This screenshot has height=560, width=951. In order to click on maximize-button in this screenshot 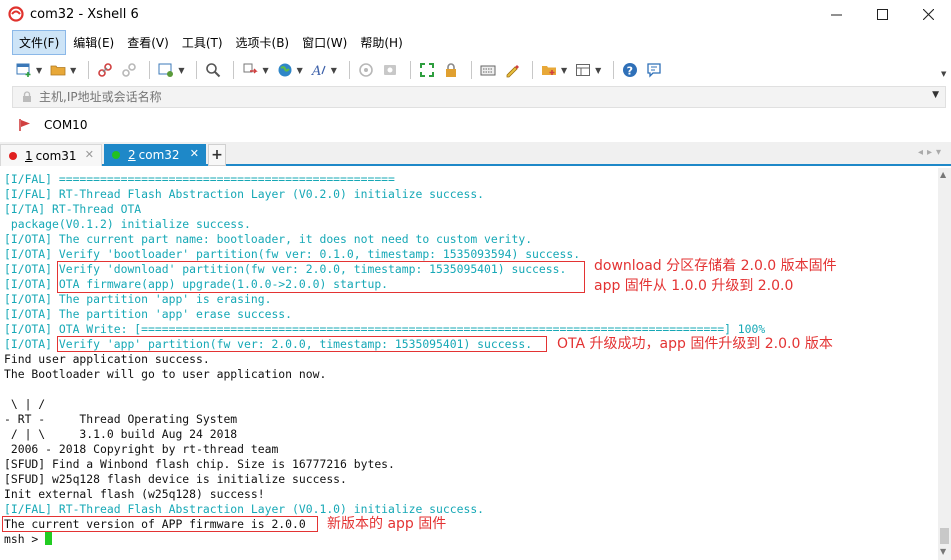, I will do `click(882, 14)`.